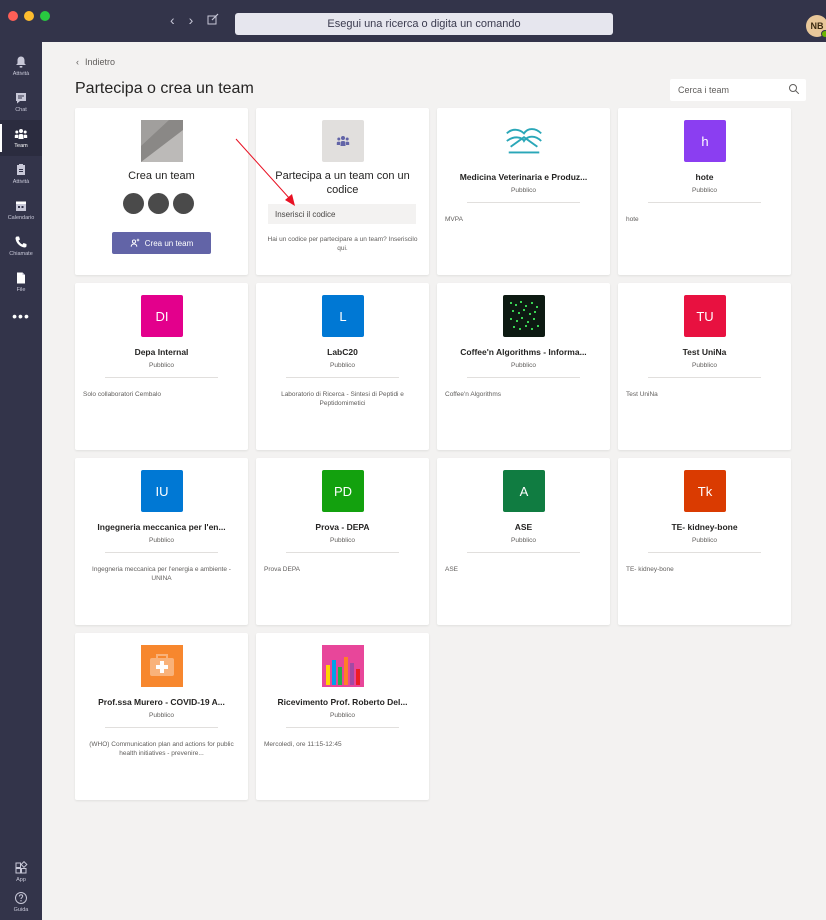  Describe the element at coordinates (738, 90) in the screenshot. I see `team-search-input: Cerca i team` at that location.